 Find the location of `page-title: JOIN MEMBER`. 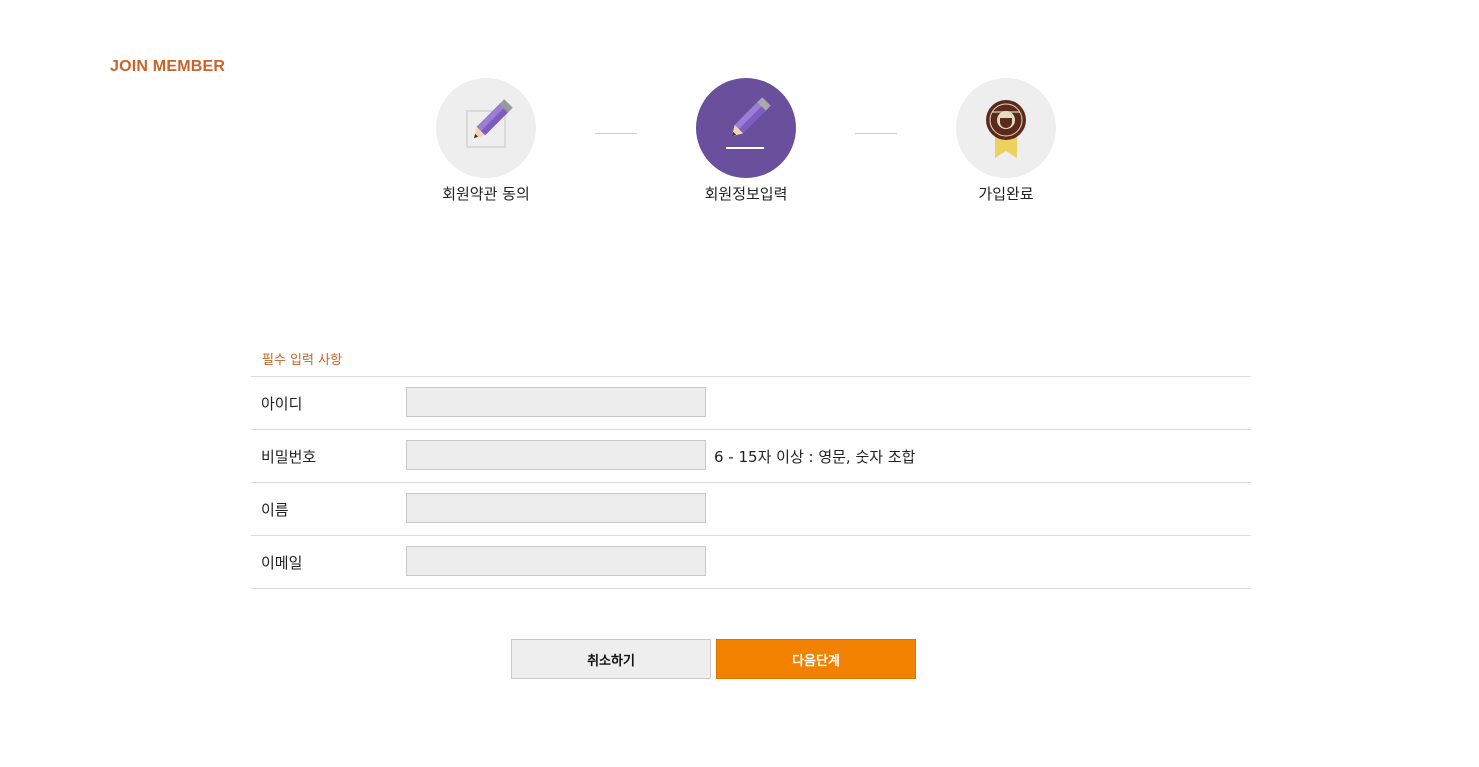

page-title: JOIN MEMBER is located at coordinates (168, 66).